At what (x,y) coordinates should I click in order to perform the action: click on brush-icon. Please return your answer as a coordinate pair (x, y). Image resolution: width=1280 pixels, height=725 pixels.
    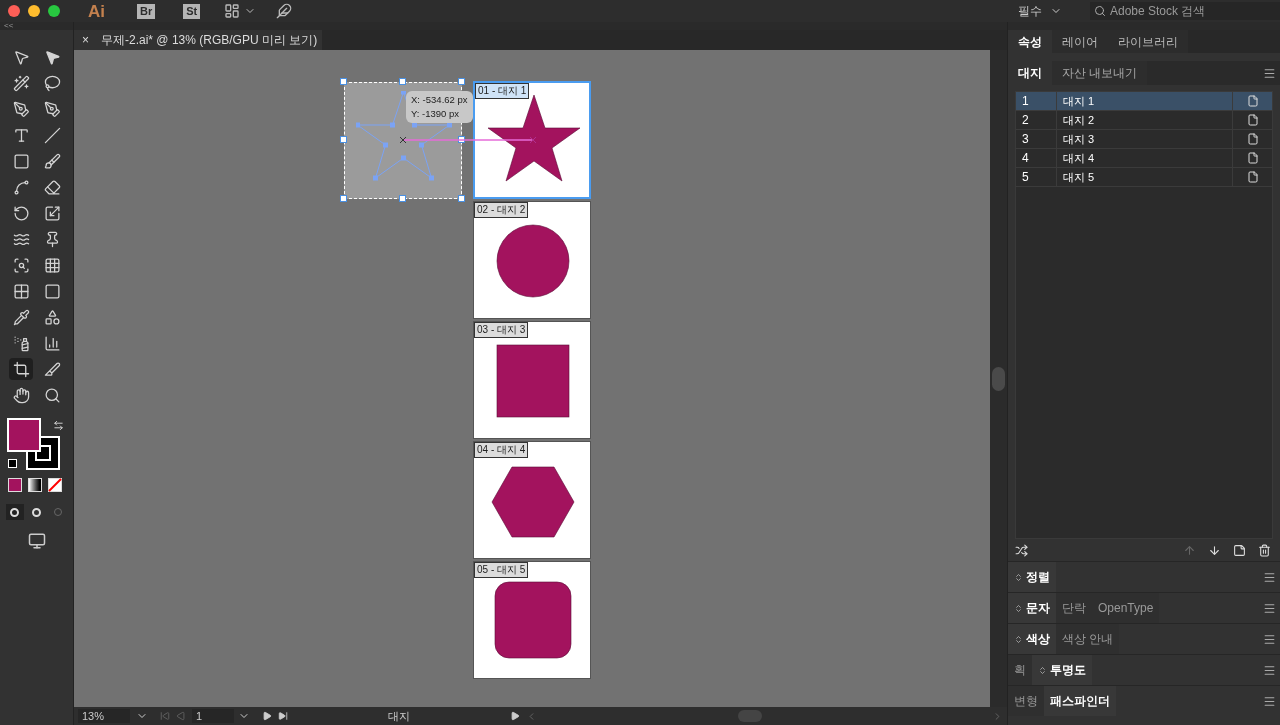
    Looking at the image, I should click on (52, 161).